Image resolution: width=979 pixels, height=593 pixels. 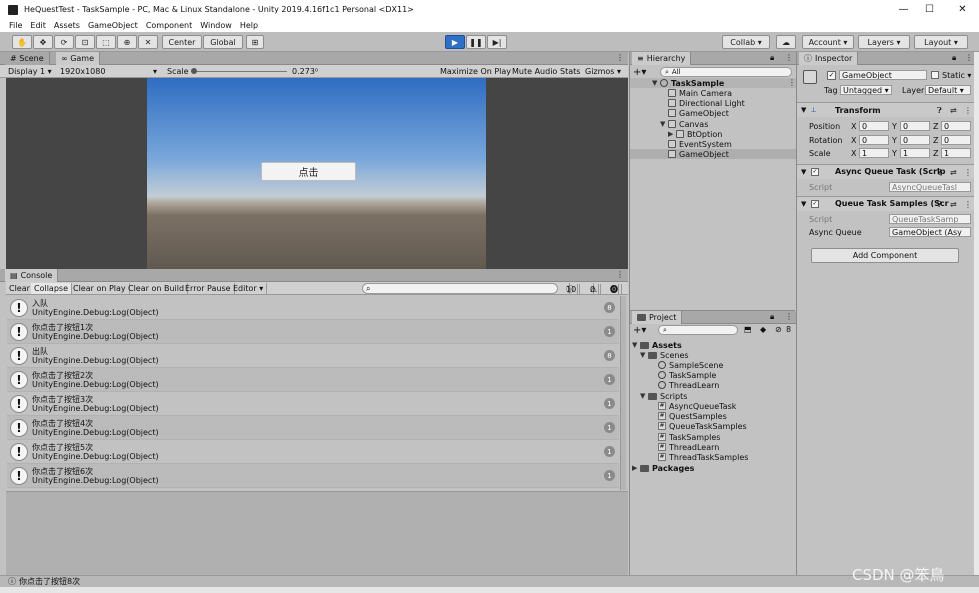 What do you see at coordinates (223, 42) in the screenshot?
I see `pivot-global-button: Global` at bounding box center [223, 42].